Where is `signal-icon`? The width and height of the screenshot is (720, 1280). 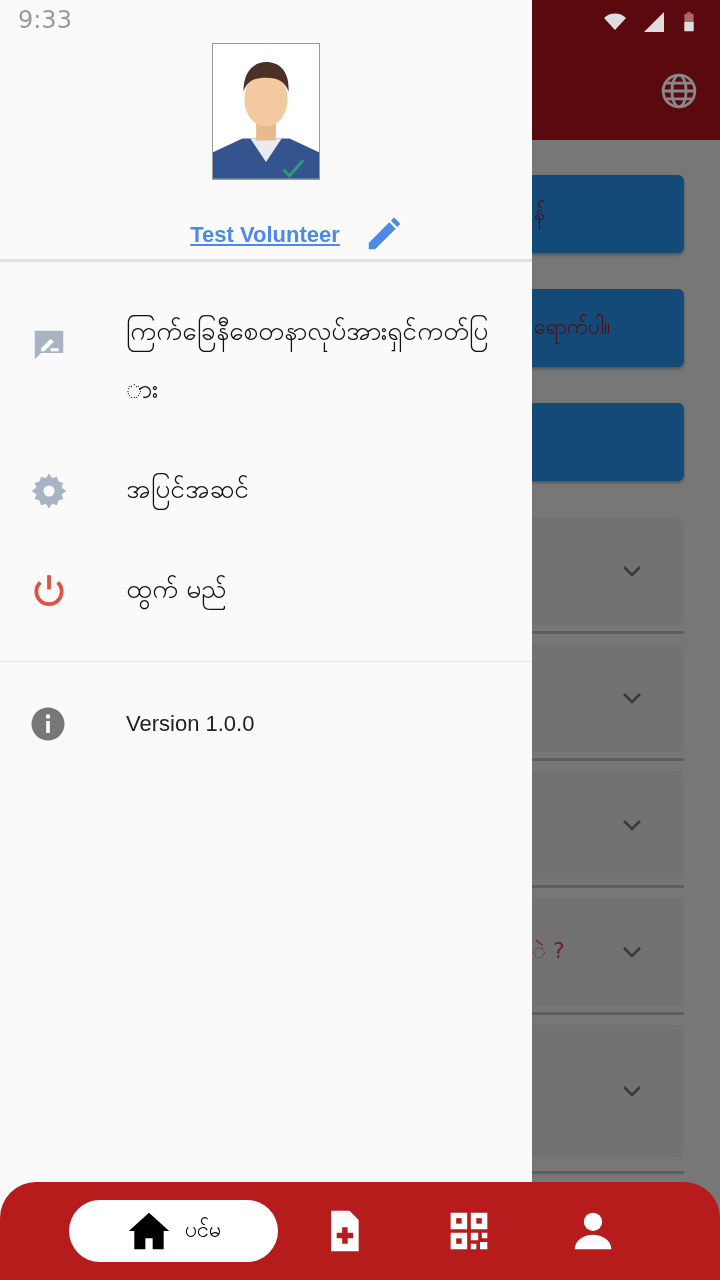 signal-icon is located at coordinates (654, 22).